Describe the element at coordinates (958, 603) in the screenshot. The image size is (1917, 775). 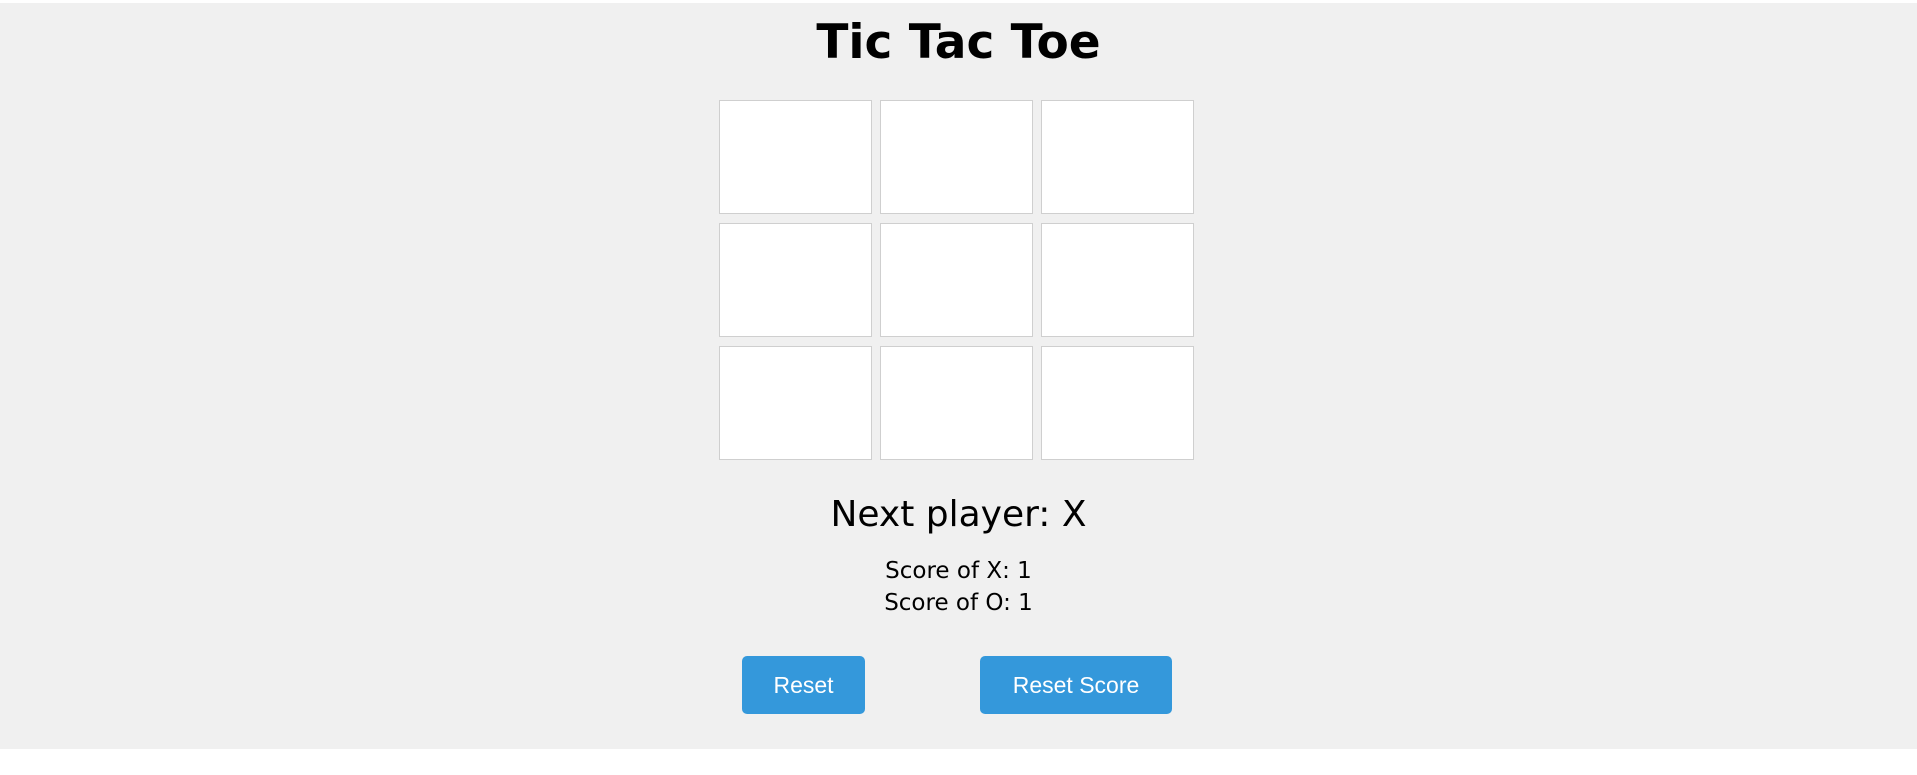
I see `score-o: Score of O: 1` at that location.